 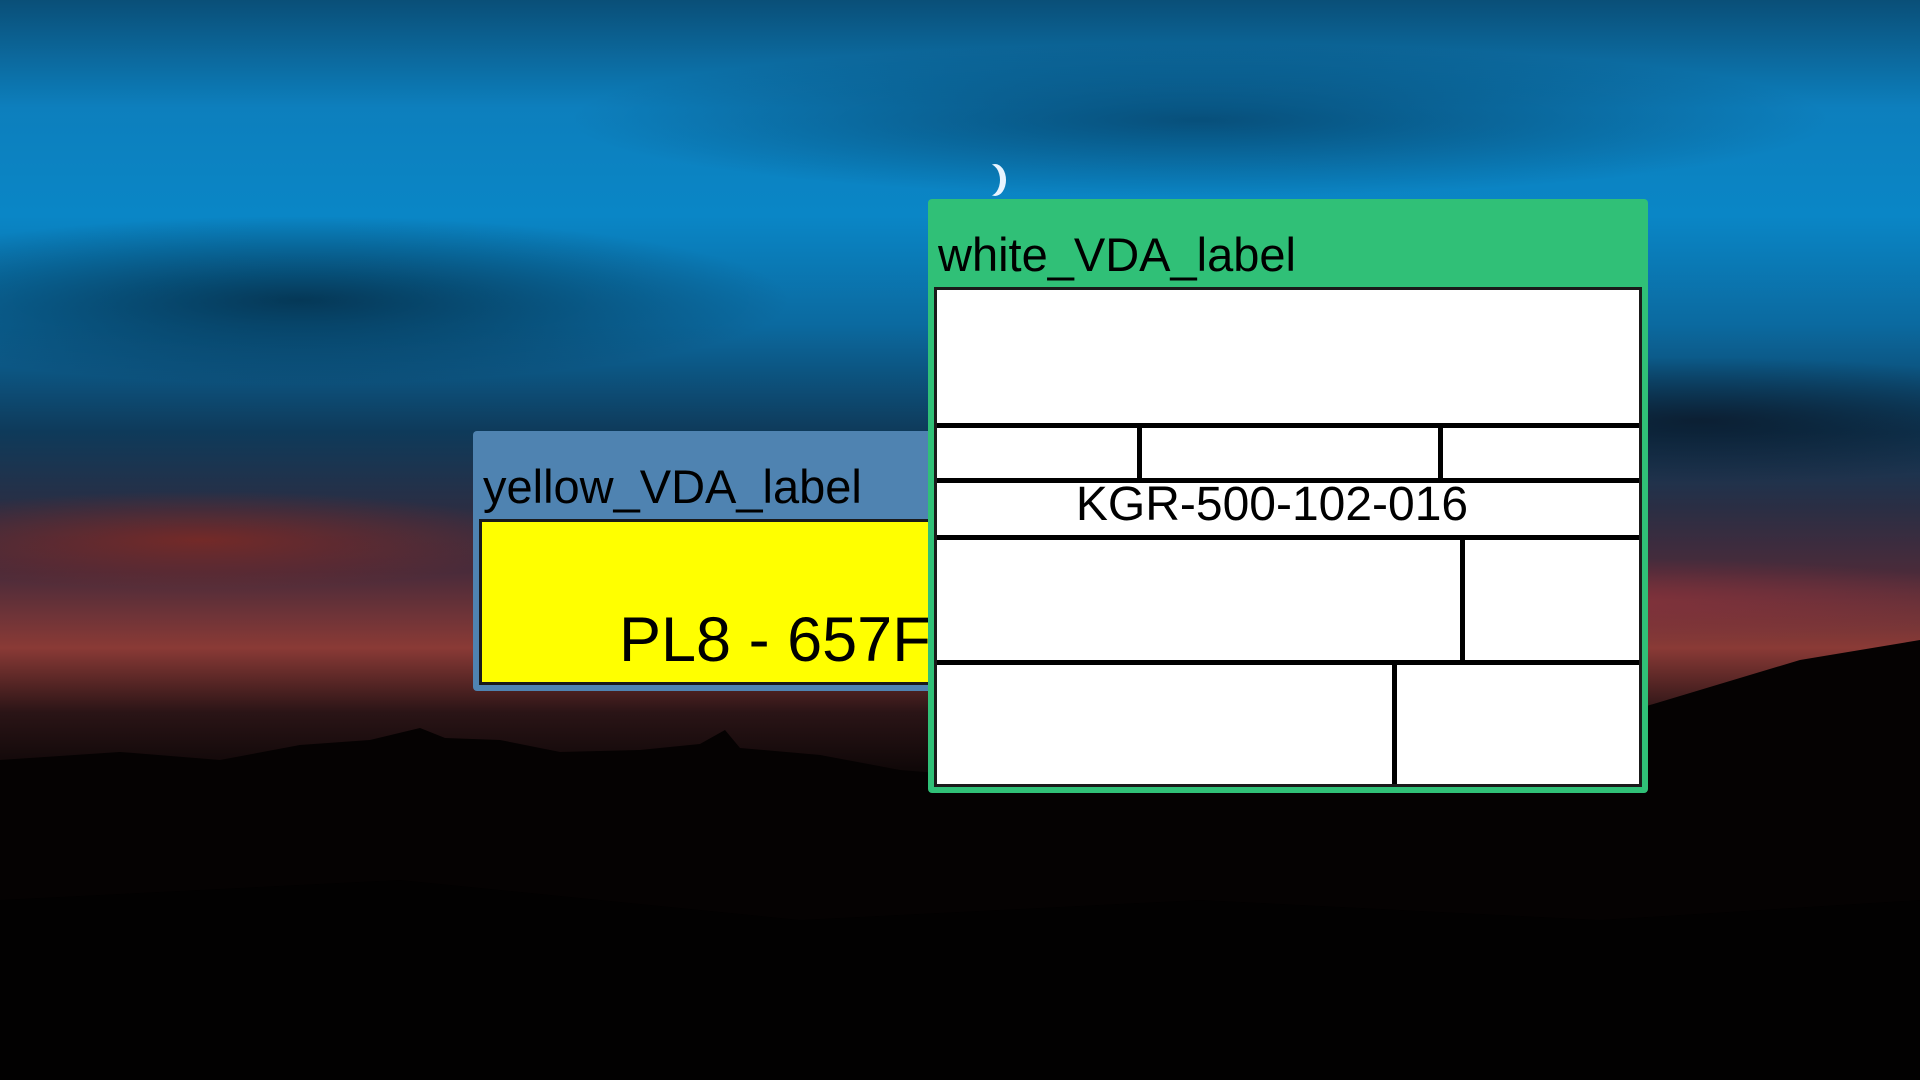 I want to click on yellow-vda-label-window: yellow_VDA_label PL8 - 657F, so click(x=711, y=561).